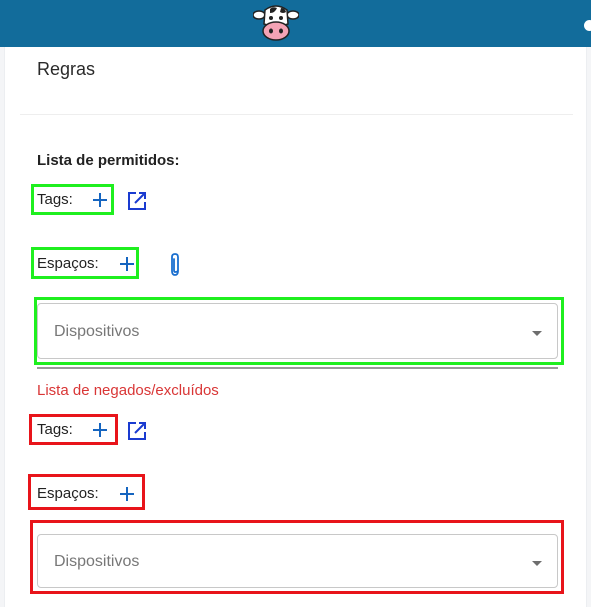  Describe the element at coordinates (137, 201) in the screenshot. I see `allow-tags-open-in-new-icon` at that location.